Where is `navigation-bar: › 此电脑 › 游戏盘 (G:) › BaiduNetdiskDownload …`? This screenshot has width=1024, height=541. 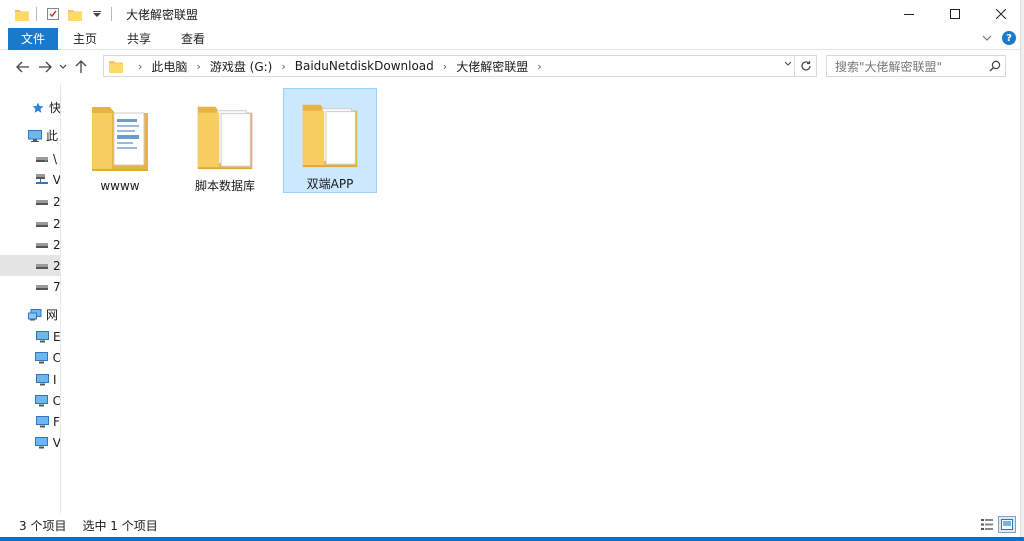
navigation-bar: › 此电脑 › 游戏盘 (G:) › BaiduNetdiskDownload … is located at coordinates (512, 67).